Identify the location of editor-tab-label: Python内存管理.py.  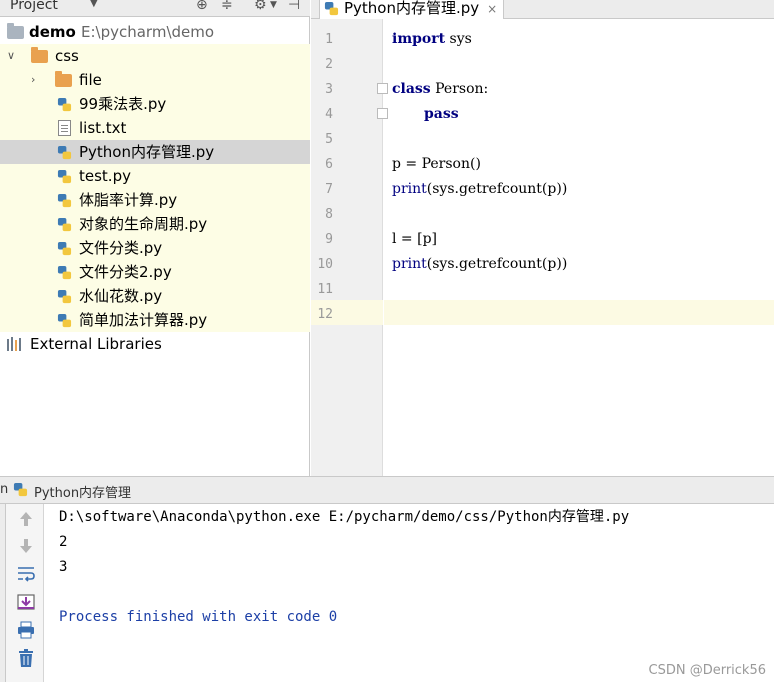
(412, 8).